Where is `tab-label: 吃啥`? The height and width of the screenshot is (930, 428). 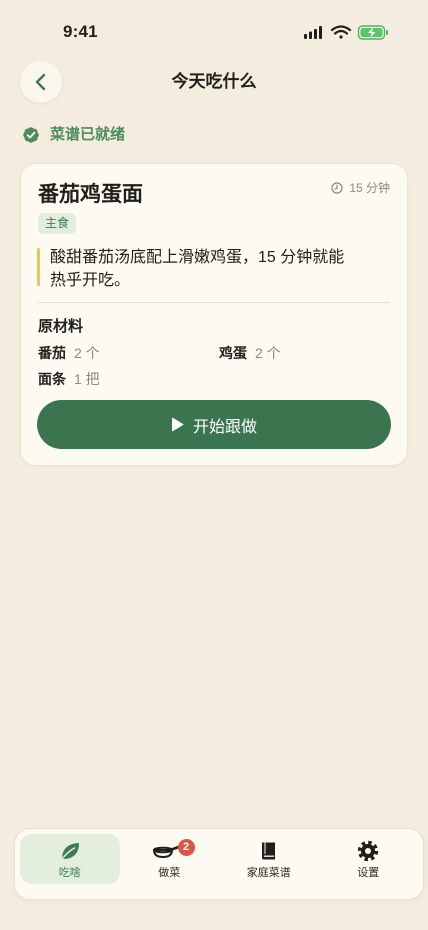 tab-label: 吃啥 is located at coordinates (69, 872).